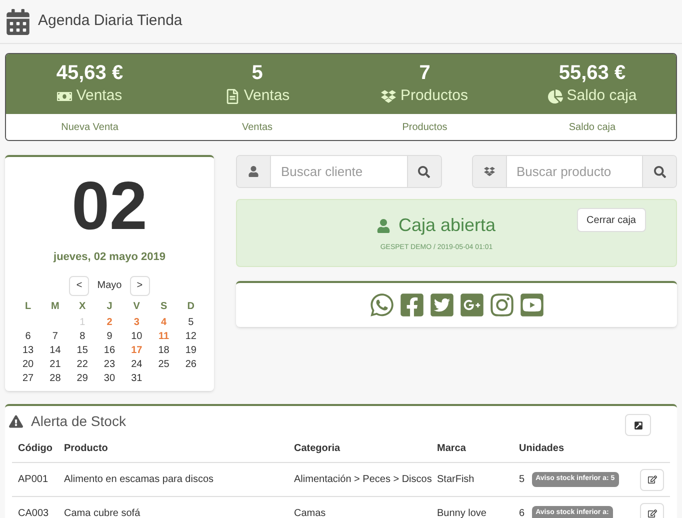  What do you see at coordinates (522, 480) in the screenshot?
I see `table-cell-text: 5` at bounding box center [522, 480].